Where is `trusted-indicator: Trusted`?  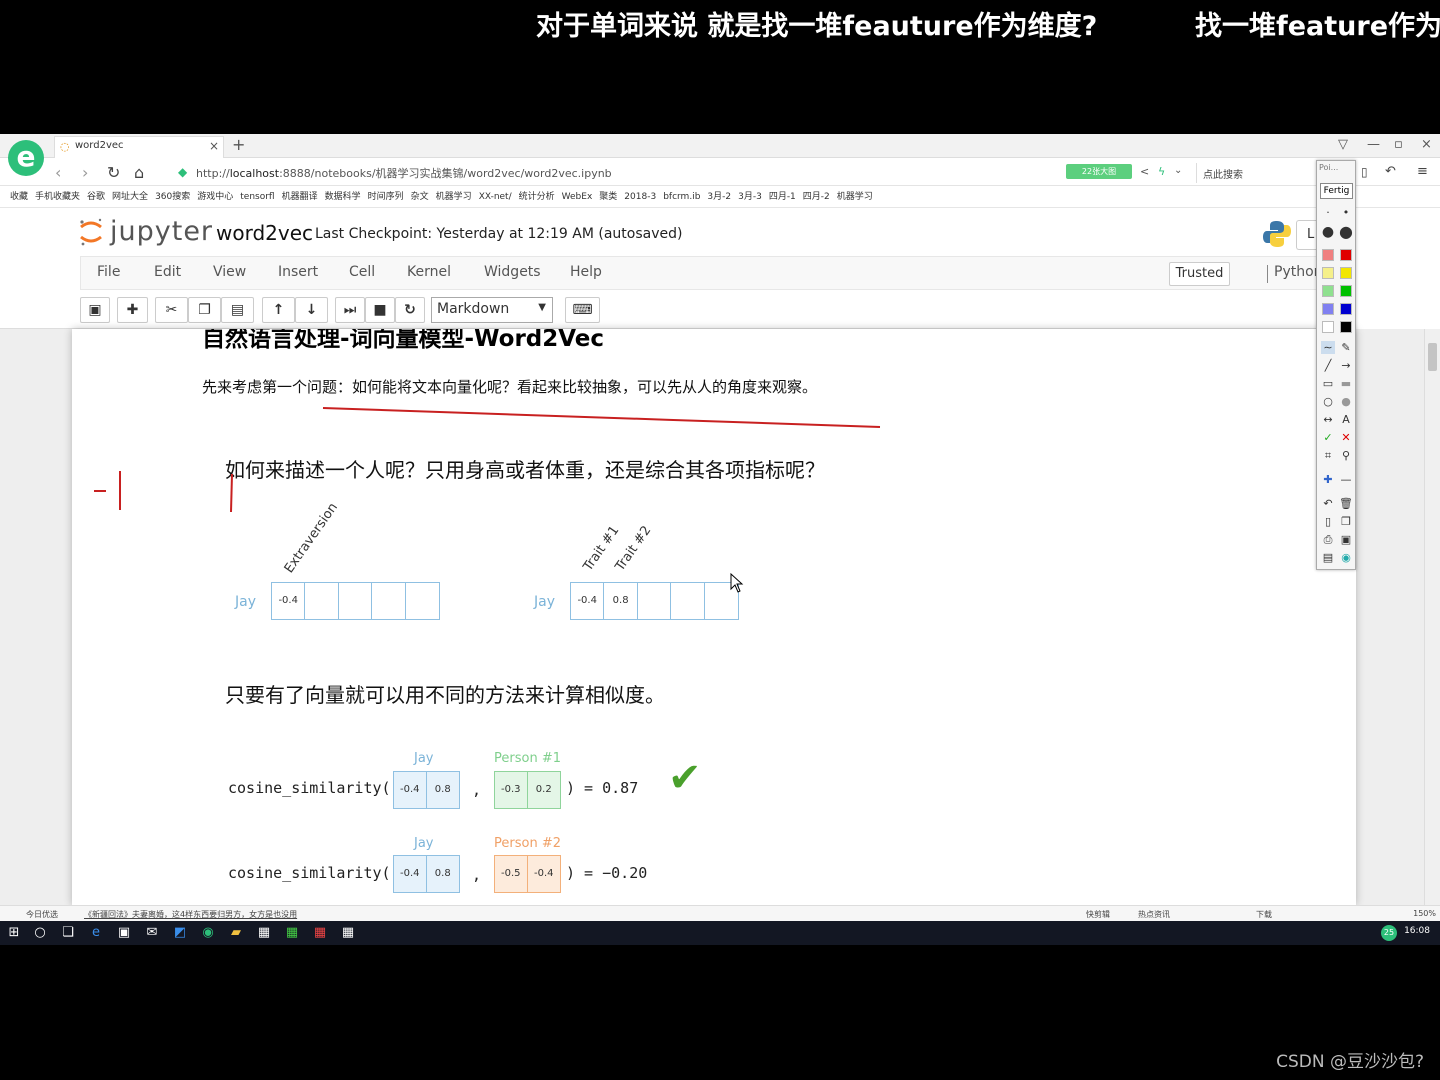
trusted-indicator: Trusted is located at coordinates (1199, 274).